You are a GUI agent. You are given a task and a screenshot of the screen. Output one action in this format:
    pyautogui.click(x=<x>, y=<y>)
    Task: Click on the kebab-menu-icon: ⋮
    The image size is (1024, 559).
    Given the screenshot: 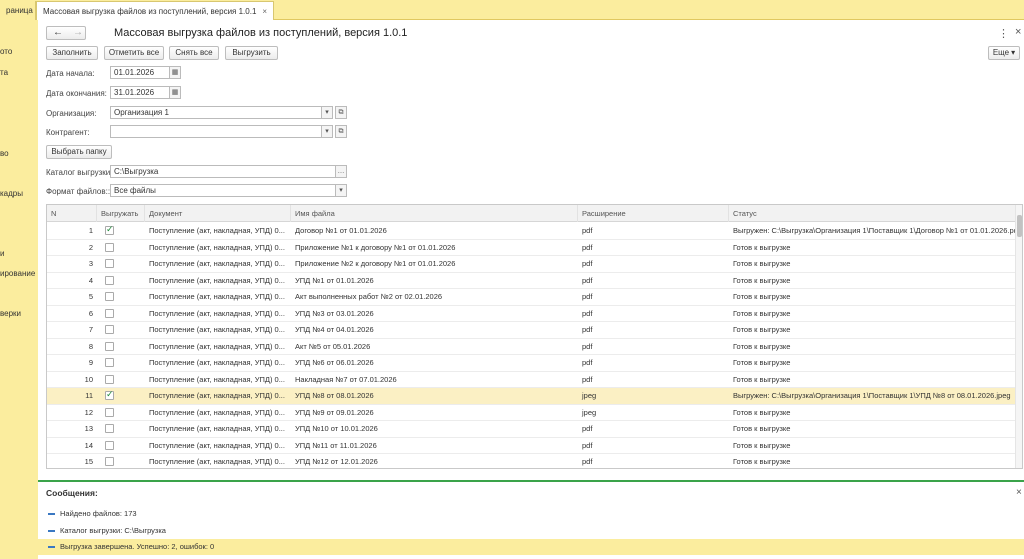 What is the action you would take?
    pyautogui.click(x=1003, y=33)
    